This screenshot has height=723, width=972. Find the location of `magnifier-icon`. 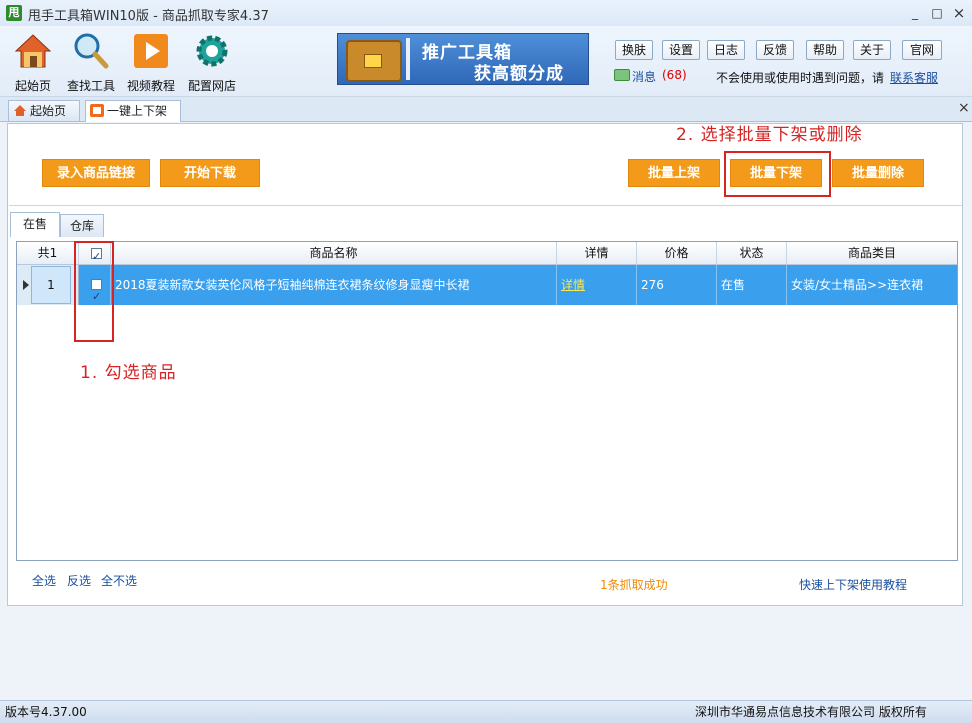

magnifier-icon is located at coordinates (91, 51).